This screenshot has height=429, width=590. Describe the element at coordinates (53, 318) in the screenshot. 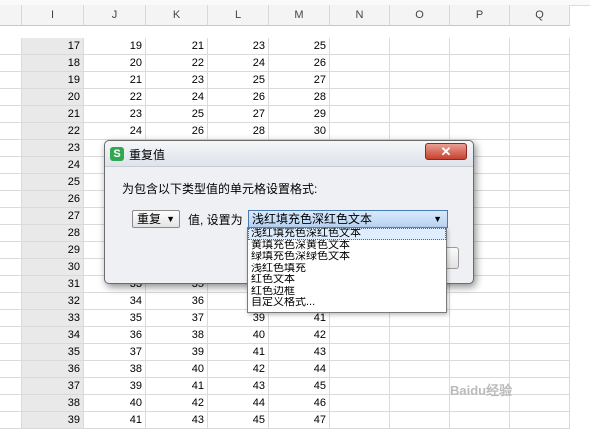

I see `grid-cell: 33` at that location.